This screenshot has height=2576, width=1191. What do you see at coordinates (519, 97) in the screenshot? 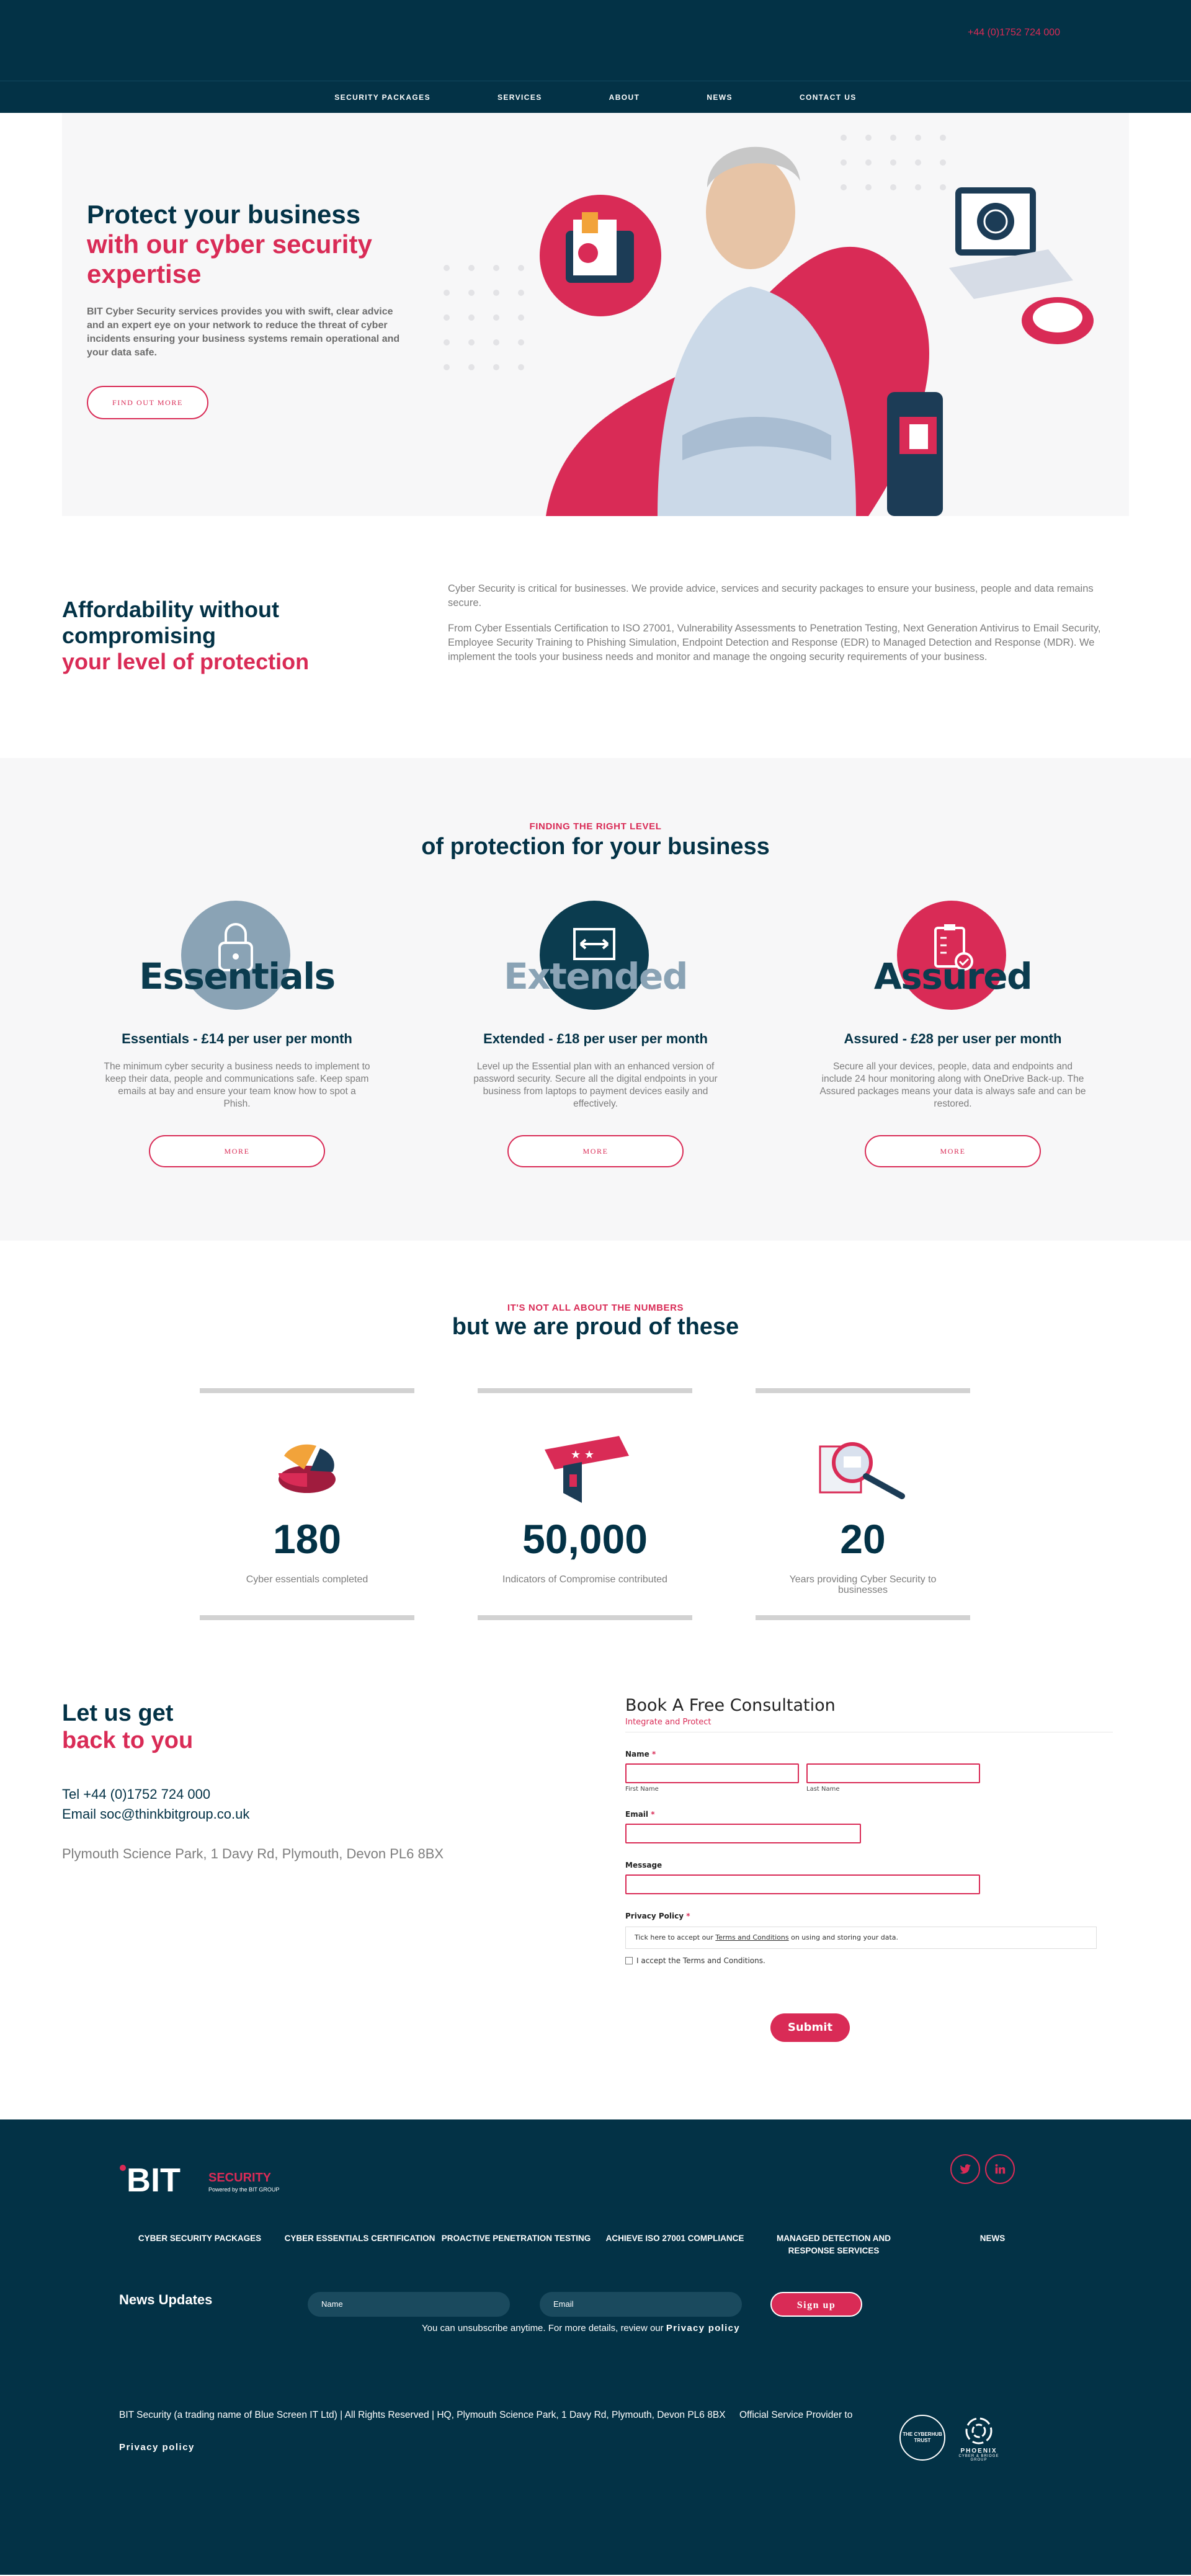
I see `nav-services: SERVICES` at bounding box center [519, 97].